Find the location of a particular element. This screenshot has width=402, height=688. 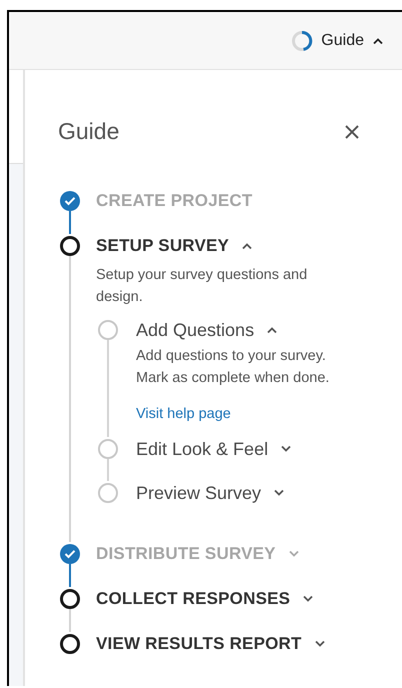

caret-icon is located at coordinates (378, 40).